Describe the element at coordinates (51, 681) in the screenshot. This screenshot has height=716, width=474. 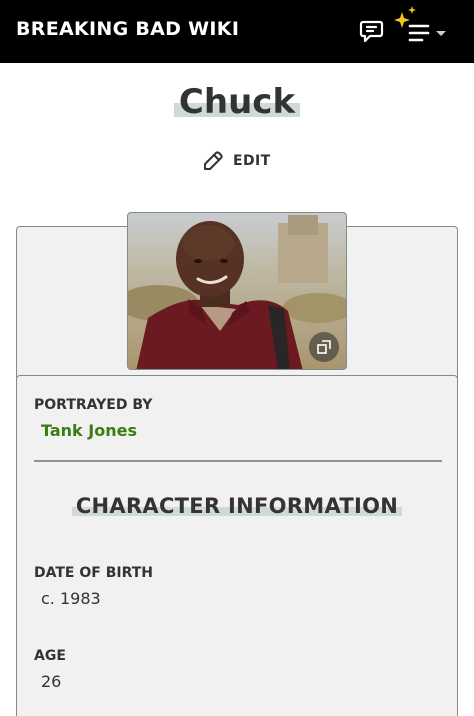
I see `age-value: 26` at that location.